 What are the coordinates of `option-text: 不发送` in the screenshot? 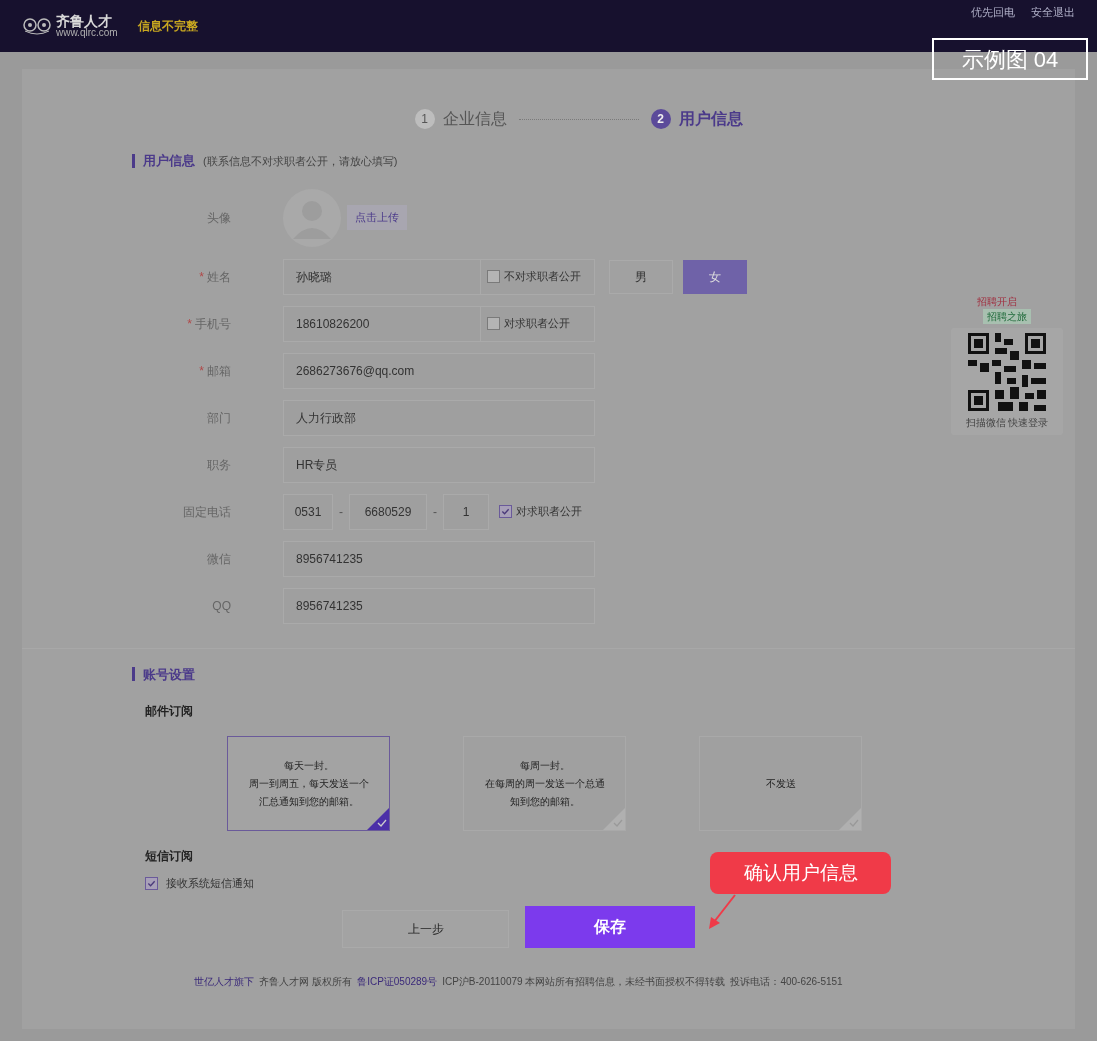 It's located at (780, 783).